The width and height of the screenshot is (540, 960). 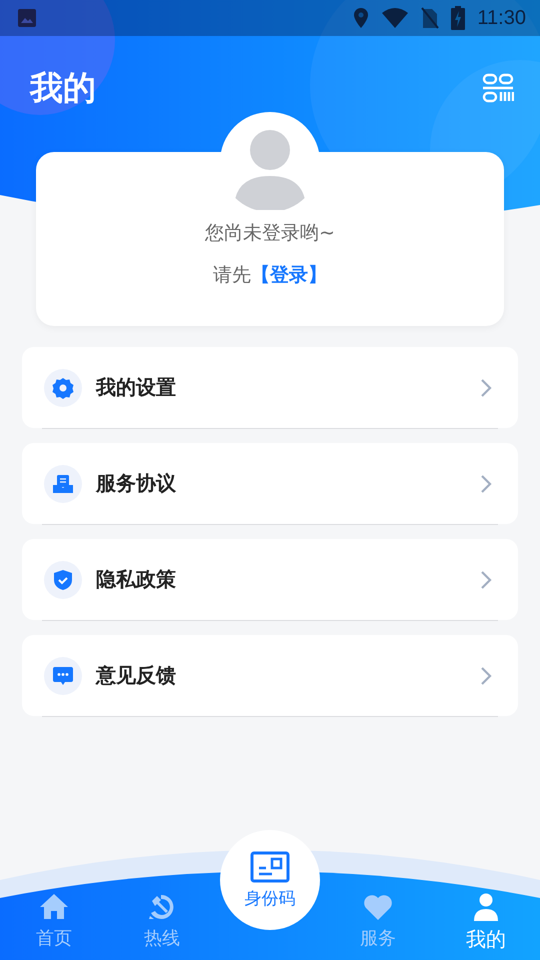 I want to click on home-icon, so click(x=54, y=907).